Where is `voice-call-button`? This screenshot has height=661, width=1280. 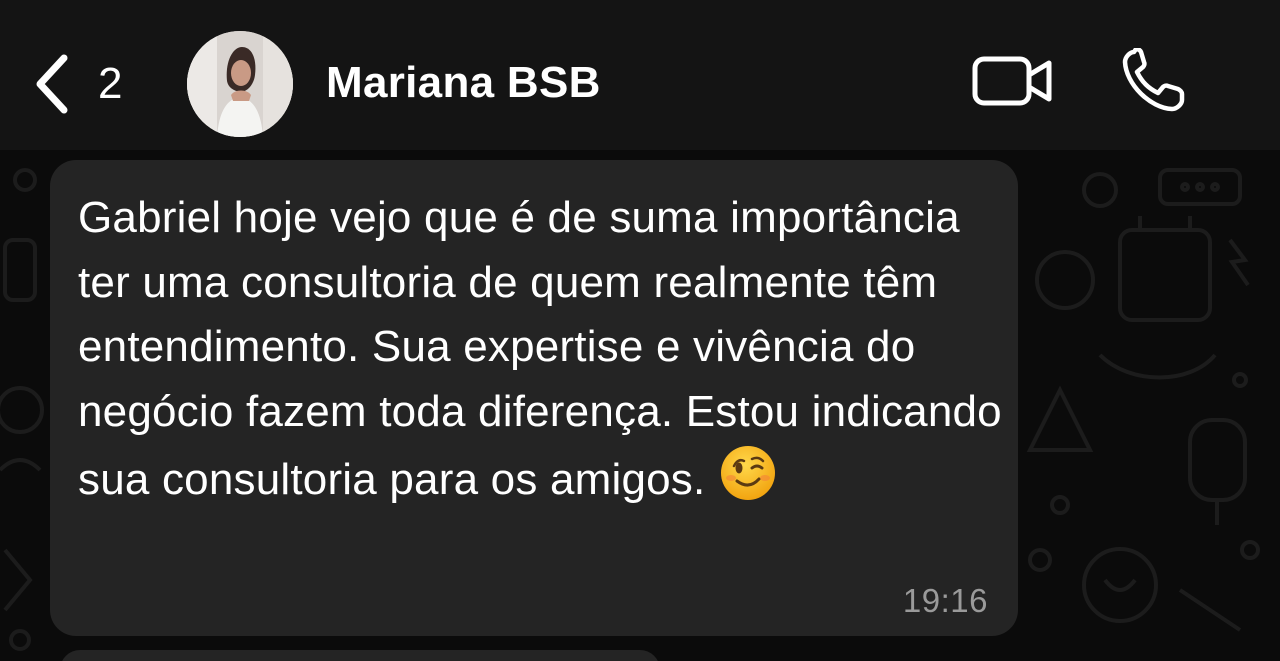
voice-call-button is located at coordinates (1154, 80).